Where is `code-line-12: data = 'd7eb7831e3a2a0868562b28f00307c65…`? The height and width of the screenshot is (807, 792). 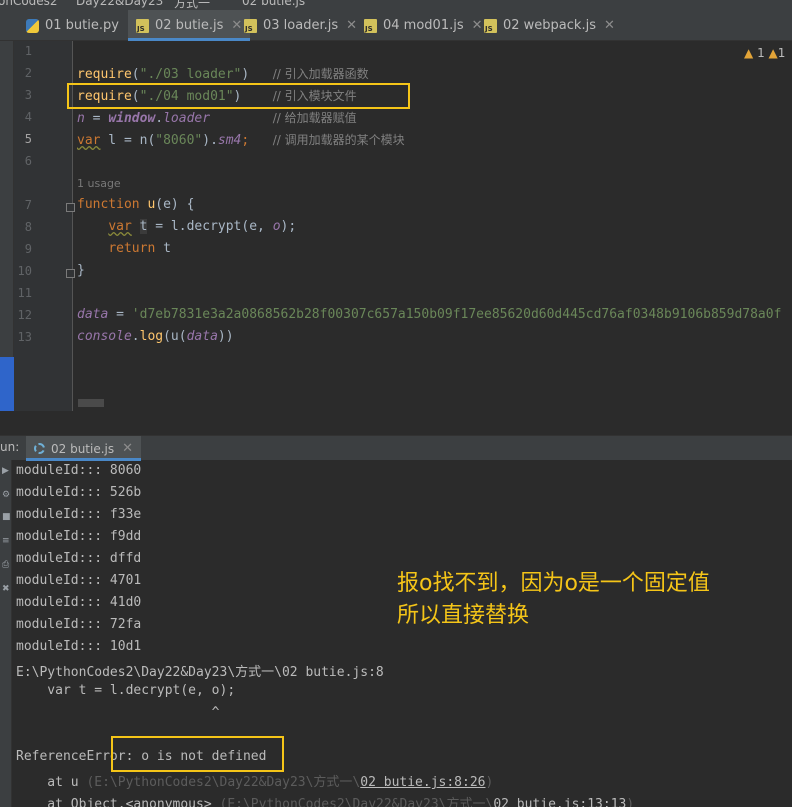 code-line-12: data = 'd7eb7831e3a2a0868562b28f00307c65… is located at coordinates (429, 314).